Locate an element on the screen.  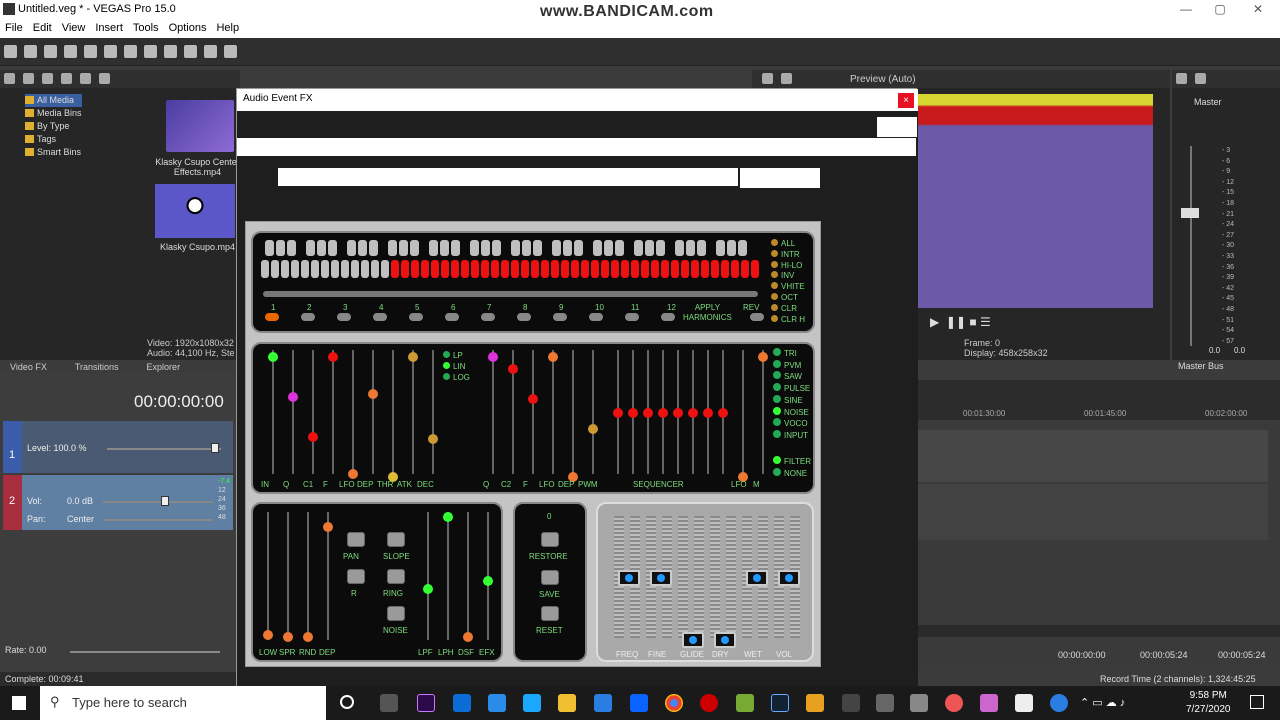
master-fader is located at coordinates (1191, 246).